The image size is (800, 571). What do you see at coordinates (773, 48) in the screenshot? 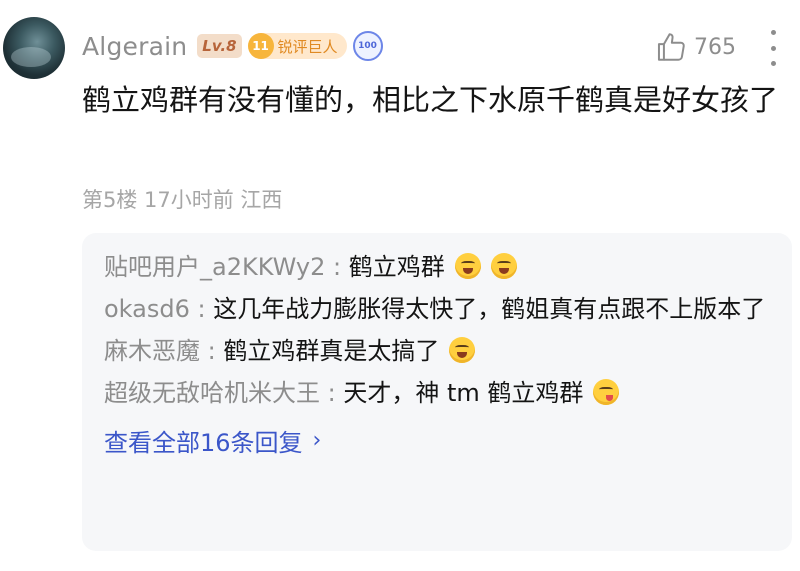
I see `more-vertical-icon` at bounding box center [773, 48].